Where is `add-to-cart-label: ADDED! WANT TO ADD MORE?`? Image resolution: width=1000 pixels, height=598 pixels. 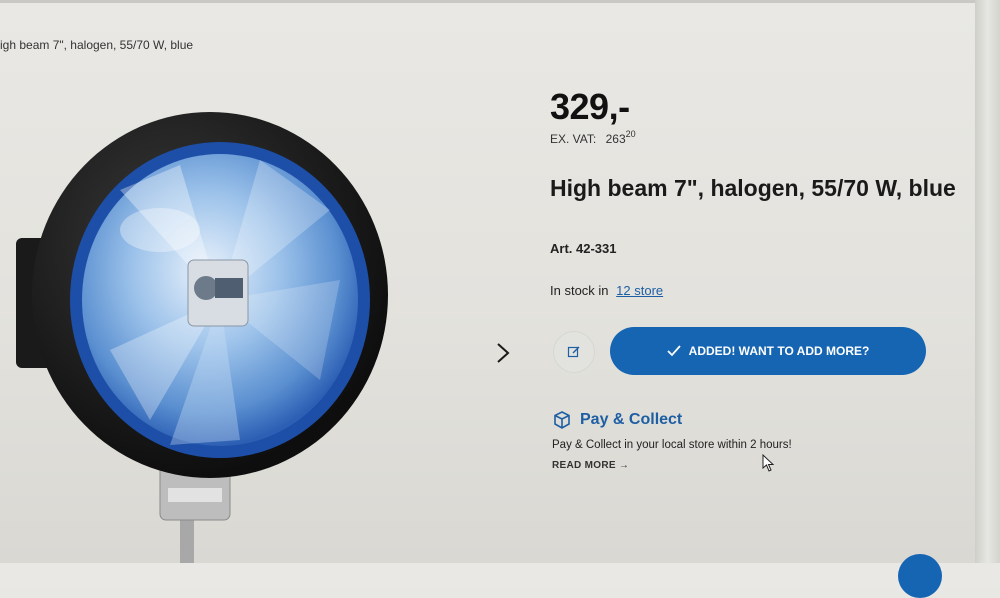 add-to-cart-label: ADDED! WANT TO ADD MORE? is located at coordinates (779, 351).